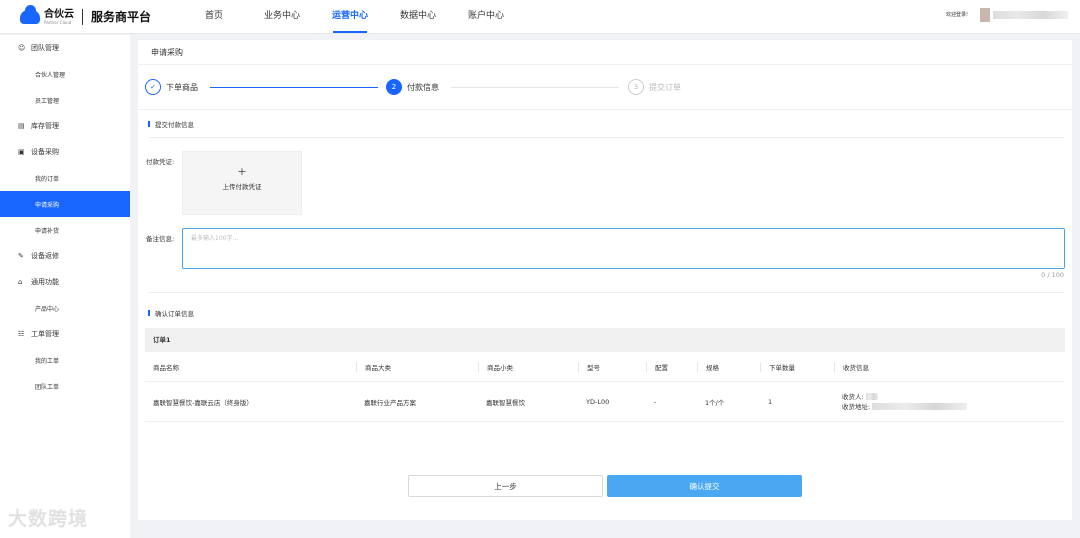 This screenshot has height=538, width=1080. What do you see at coordinates (48, 519) in the screenshot?
I see `watermark: 大数跨境` at bounding box center [48, 519].